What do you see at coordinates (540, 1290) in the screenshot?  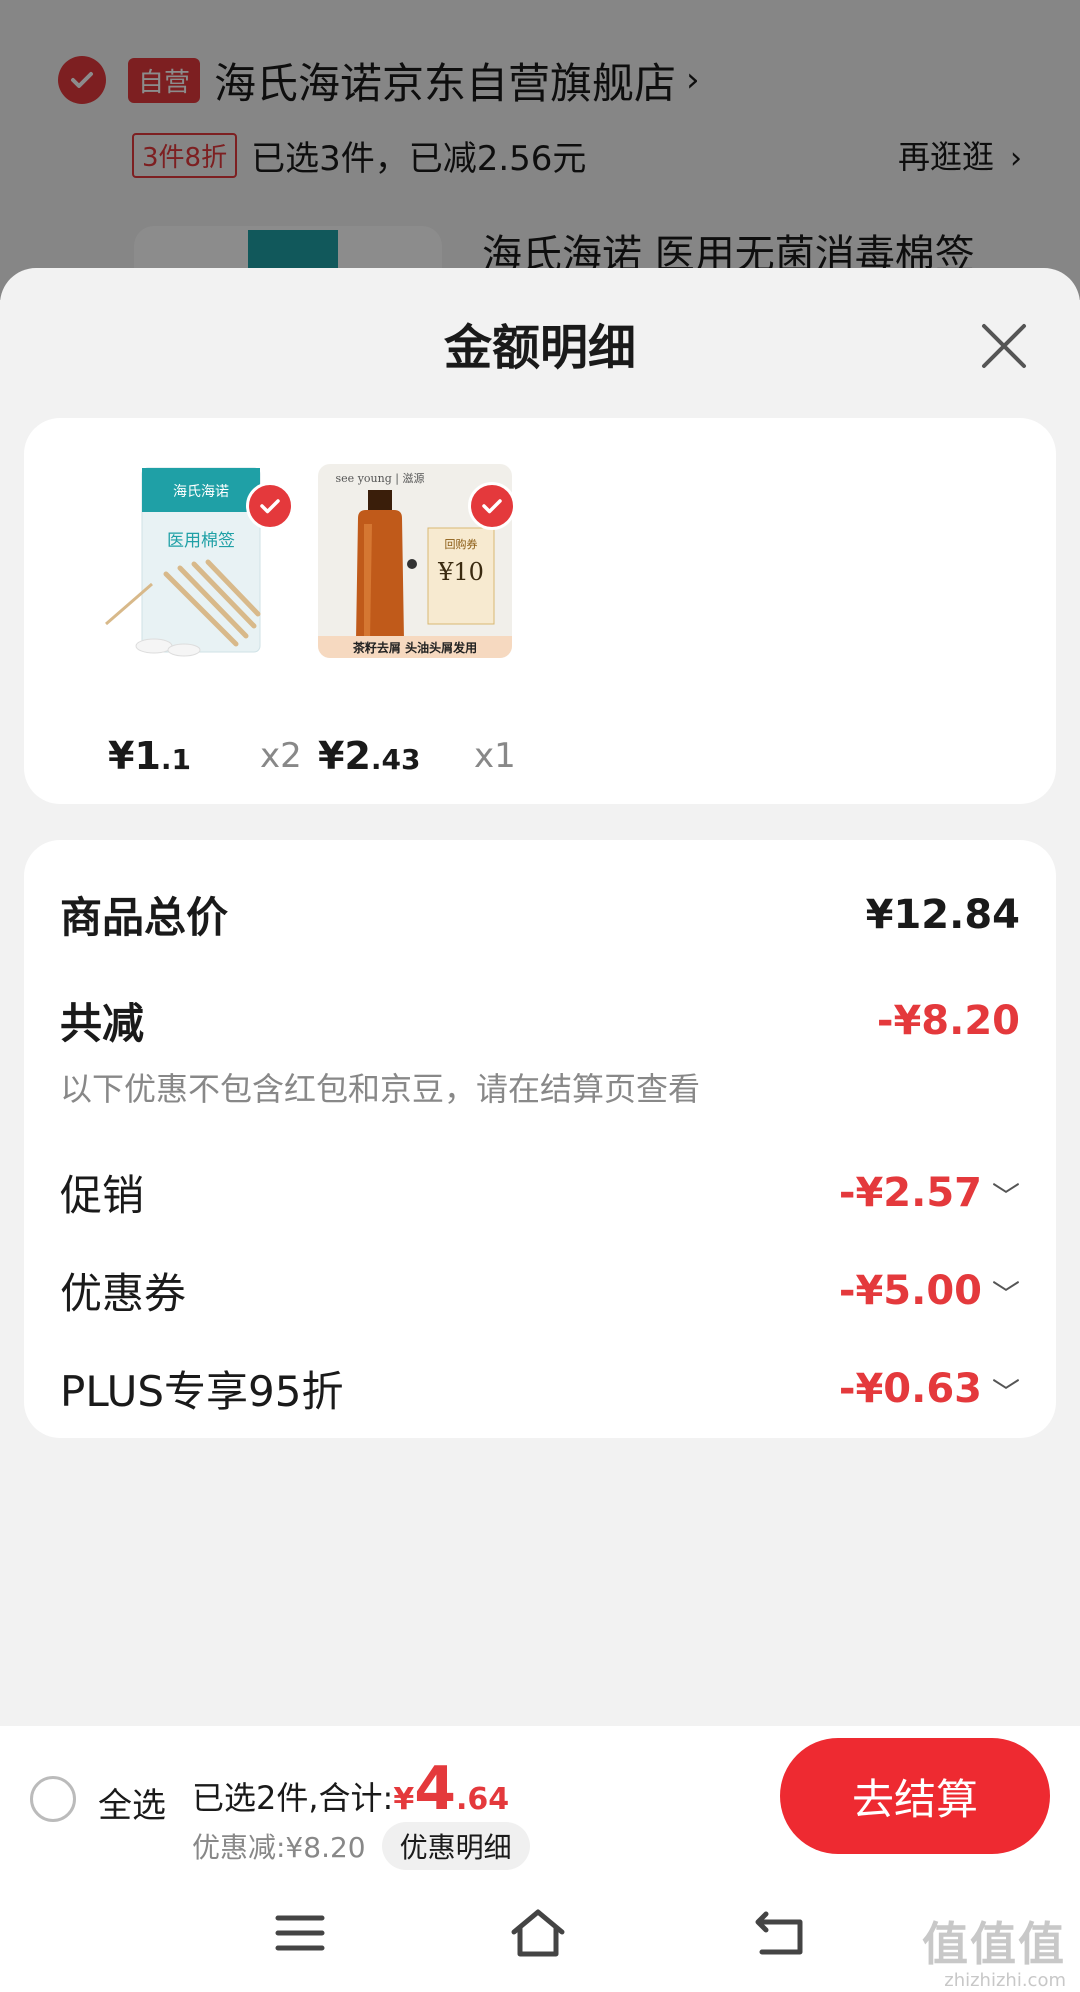 I see `discount-item-row: 优惠券 -¥5.00 ﹀` at bounding box center [540, 1290].